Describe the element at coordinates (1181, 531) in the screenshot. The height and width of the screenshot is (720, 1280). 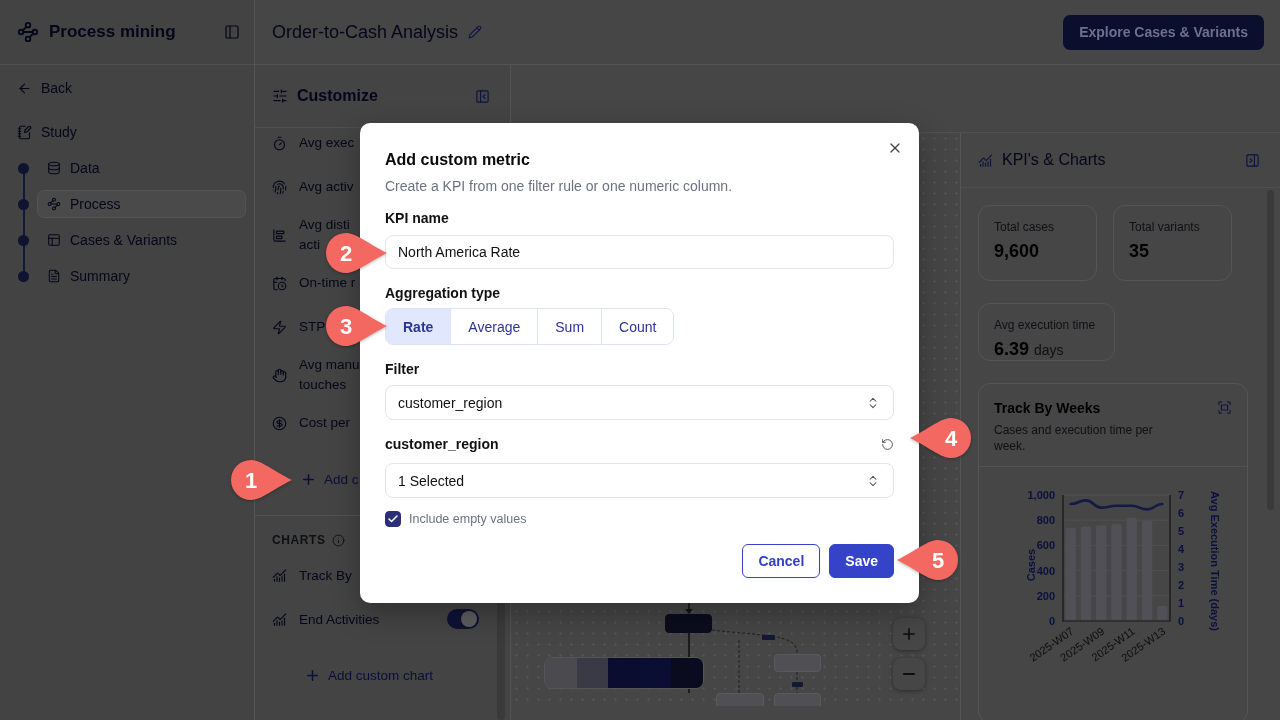
I see `axis-tick-label: 5` at that location.